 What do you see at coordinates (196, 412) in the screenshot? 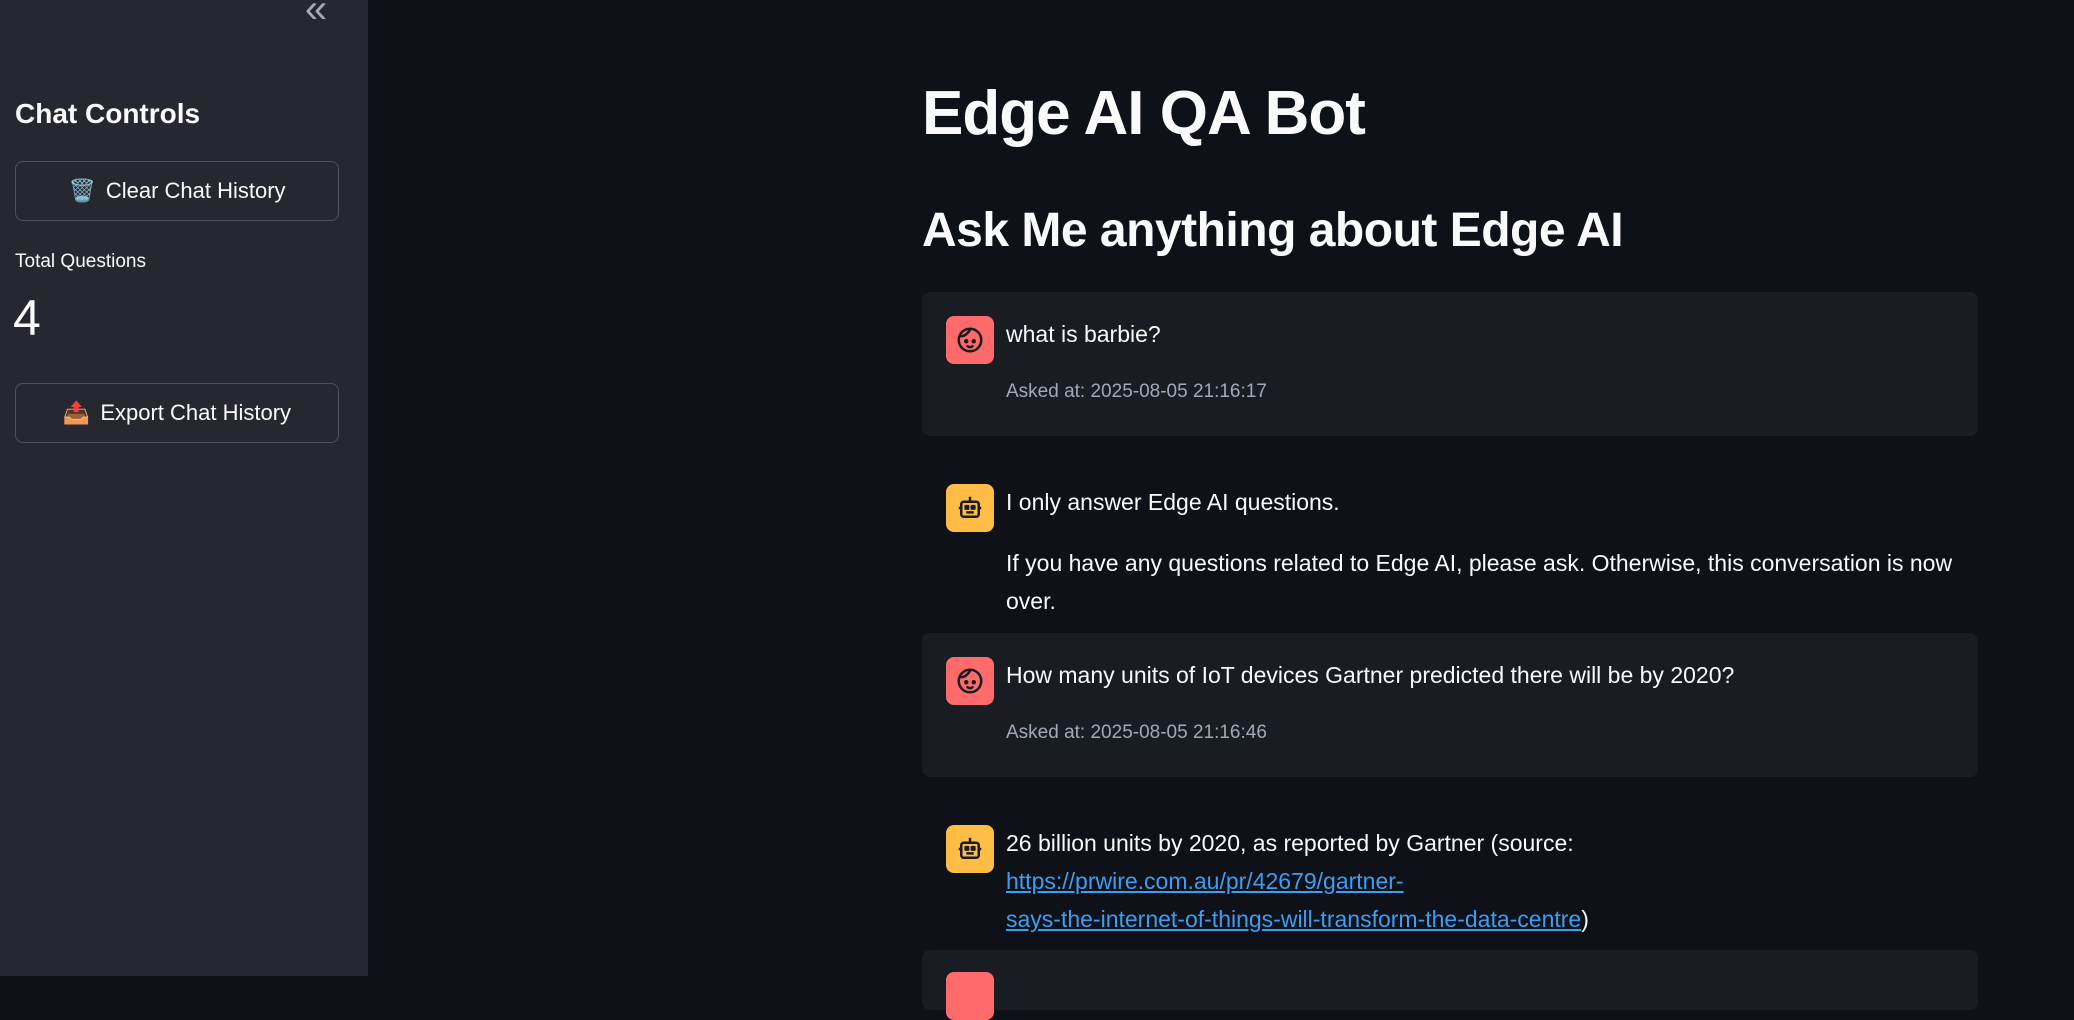
I see `export-chat-history-label: Export Chat History` at bounding box center [196, 412].